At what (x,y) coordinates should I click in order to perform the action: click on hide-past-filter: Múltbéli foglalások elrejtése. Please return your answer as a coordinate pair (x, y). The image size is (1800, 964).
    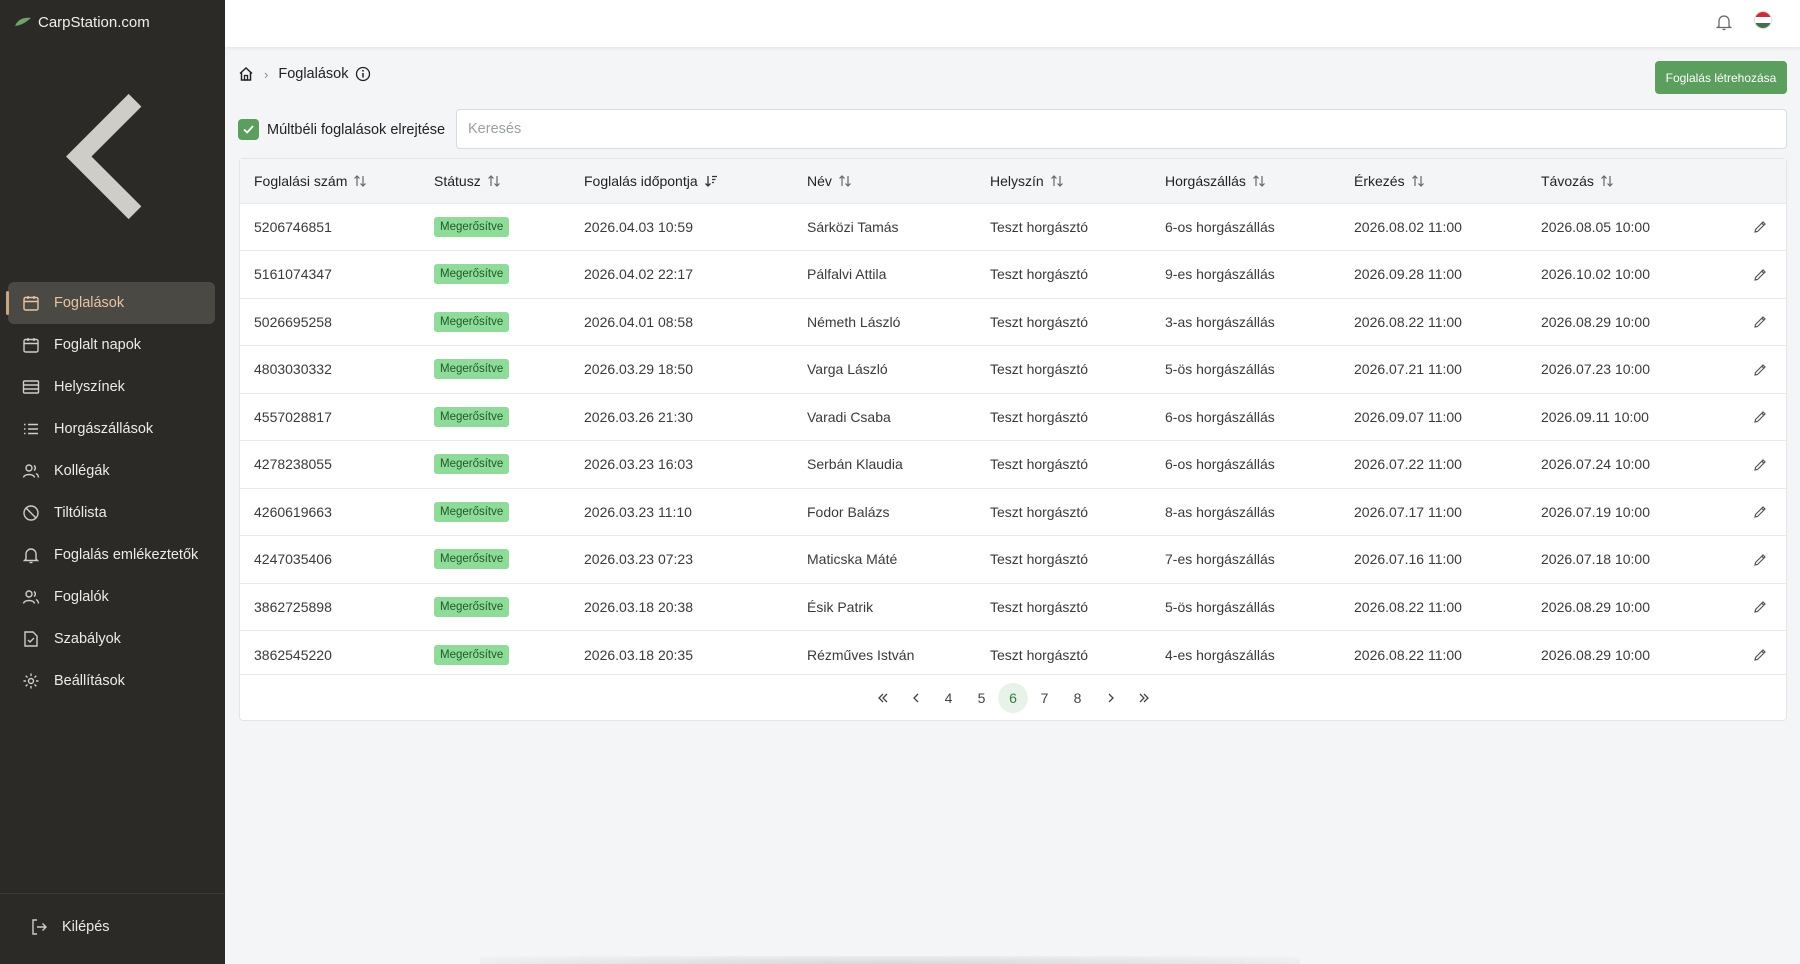
    Looking at the image, I should click on (341, 129).